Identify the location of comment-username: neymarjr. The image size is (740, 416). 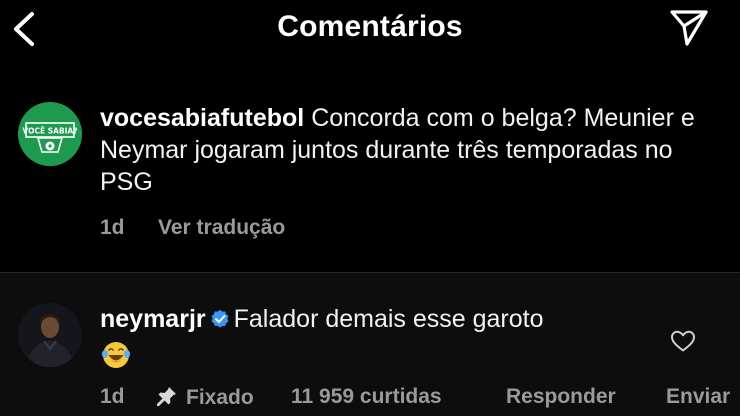
(153, 319).